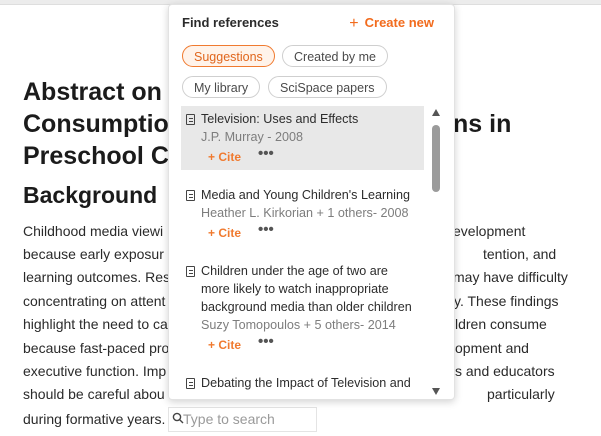 The height and width of the screenshot is (436, 601). What do you see at coordinates (280, 119) in the screenshot?
I see `reference-title: Television: Uses and Effects` at bounding box center [280, 119].